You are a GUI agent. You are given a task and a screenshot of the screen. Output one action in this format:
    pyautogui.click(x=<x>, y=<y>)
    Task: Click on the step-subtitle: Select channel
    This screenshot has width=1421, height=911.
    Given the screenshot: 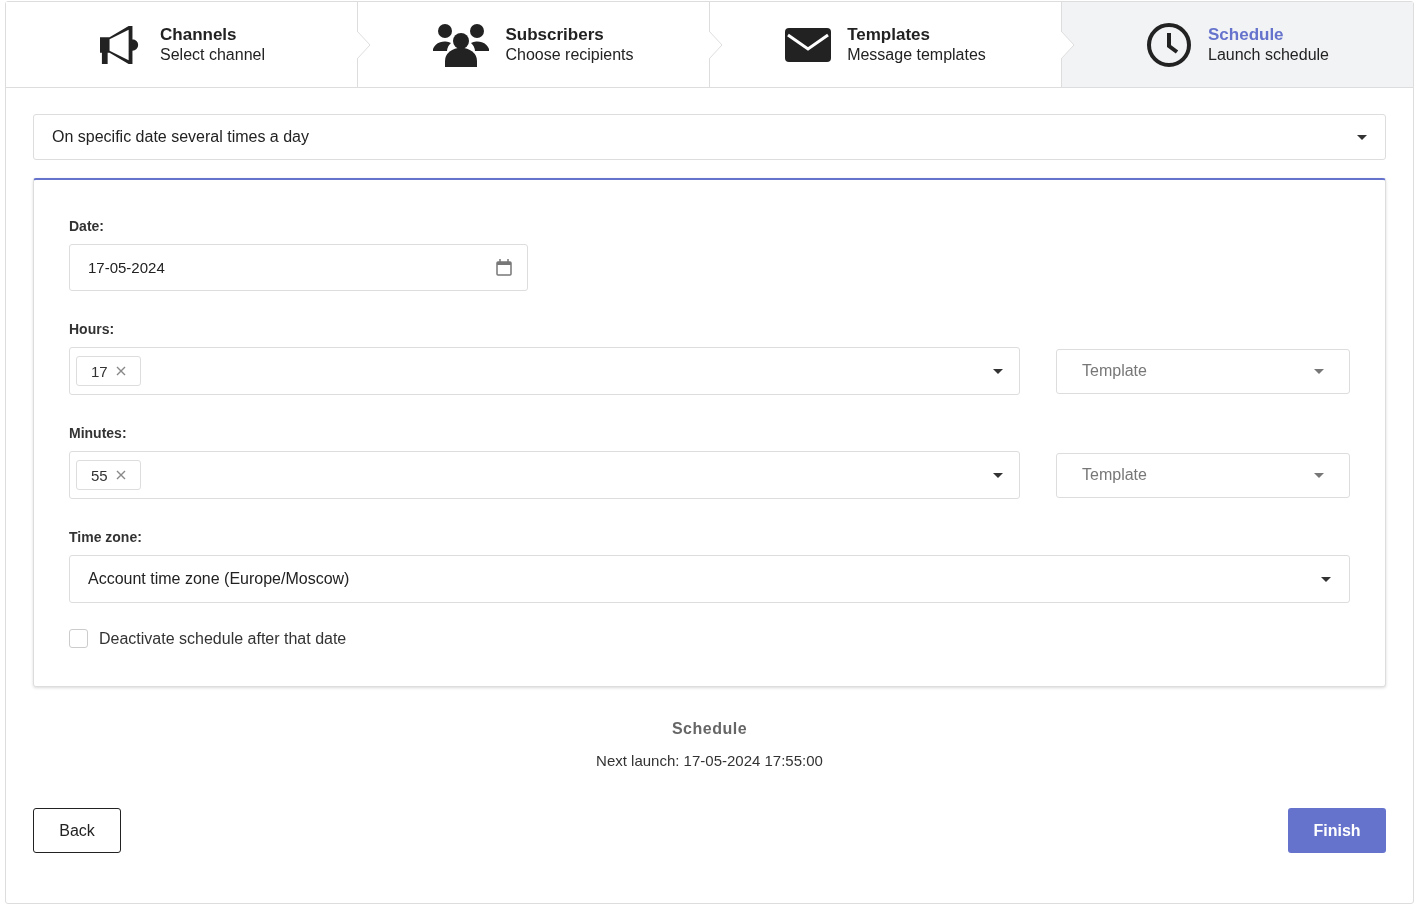 What is the action you would take?
    pyautogui.click(x=212, y=54)
    